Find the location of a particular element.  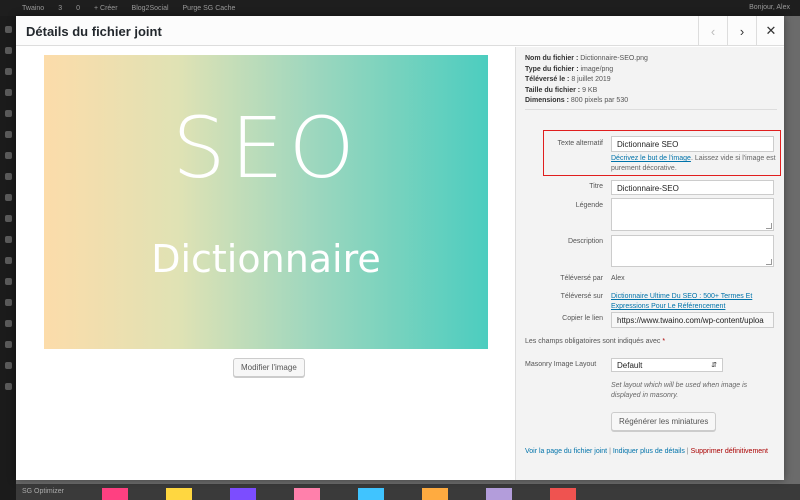

file-size-row: Taille du fichier : 9 KB is located at coordinates (586, 91).